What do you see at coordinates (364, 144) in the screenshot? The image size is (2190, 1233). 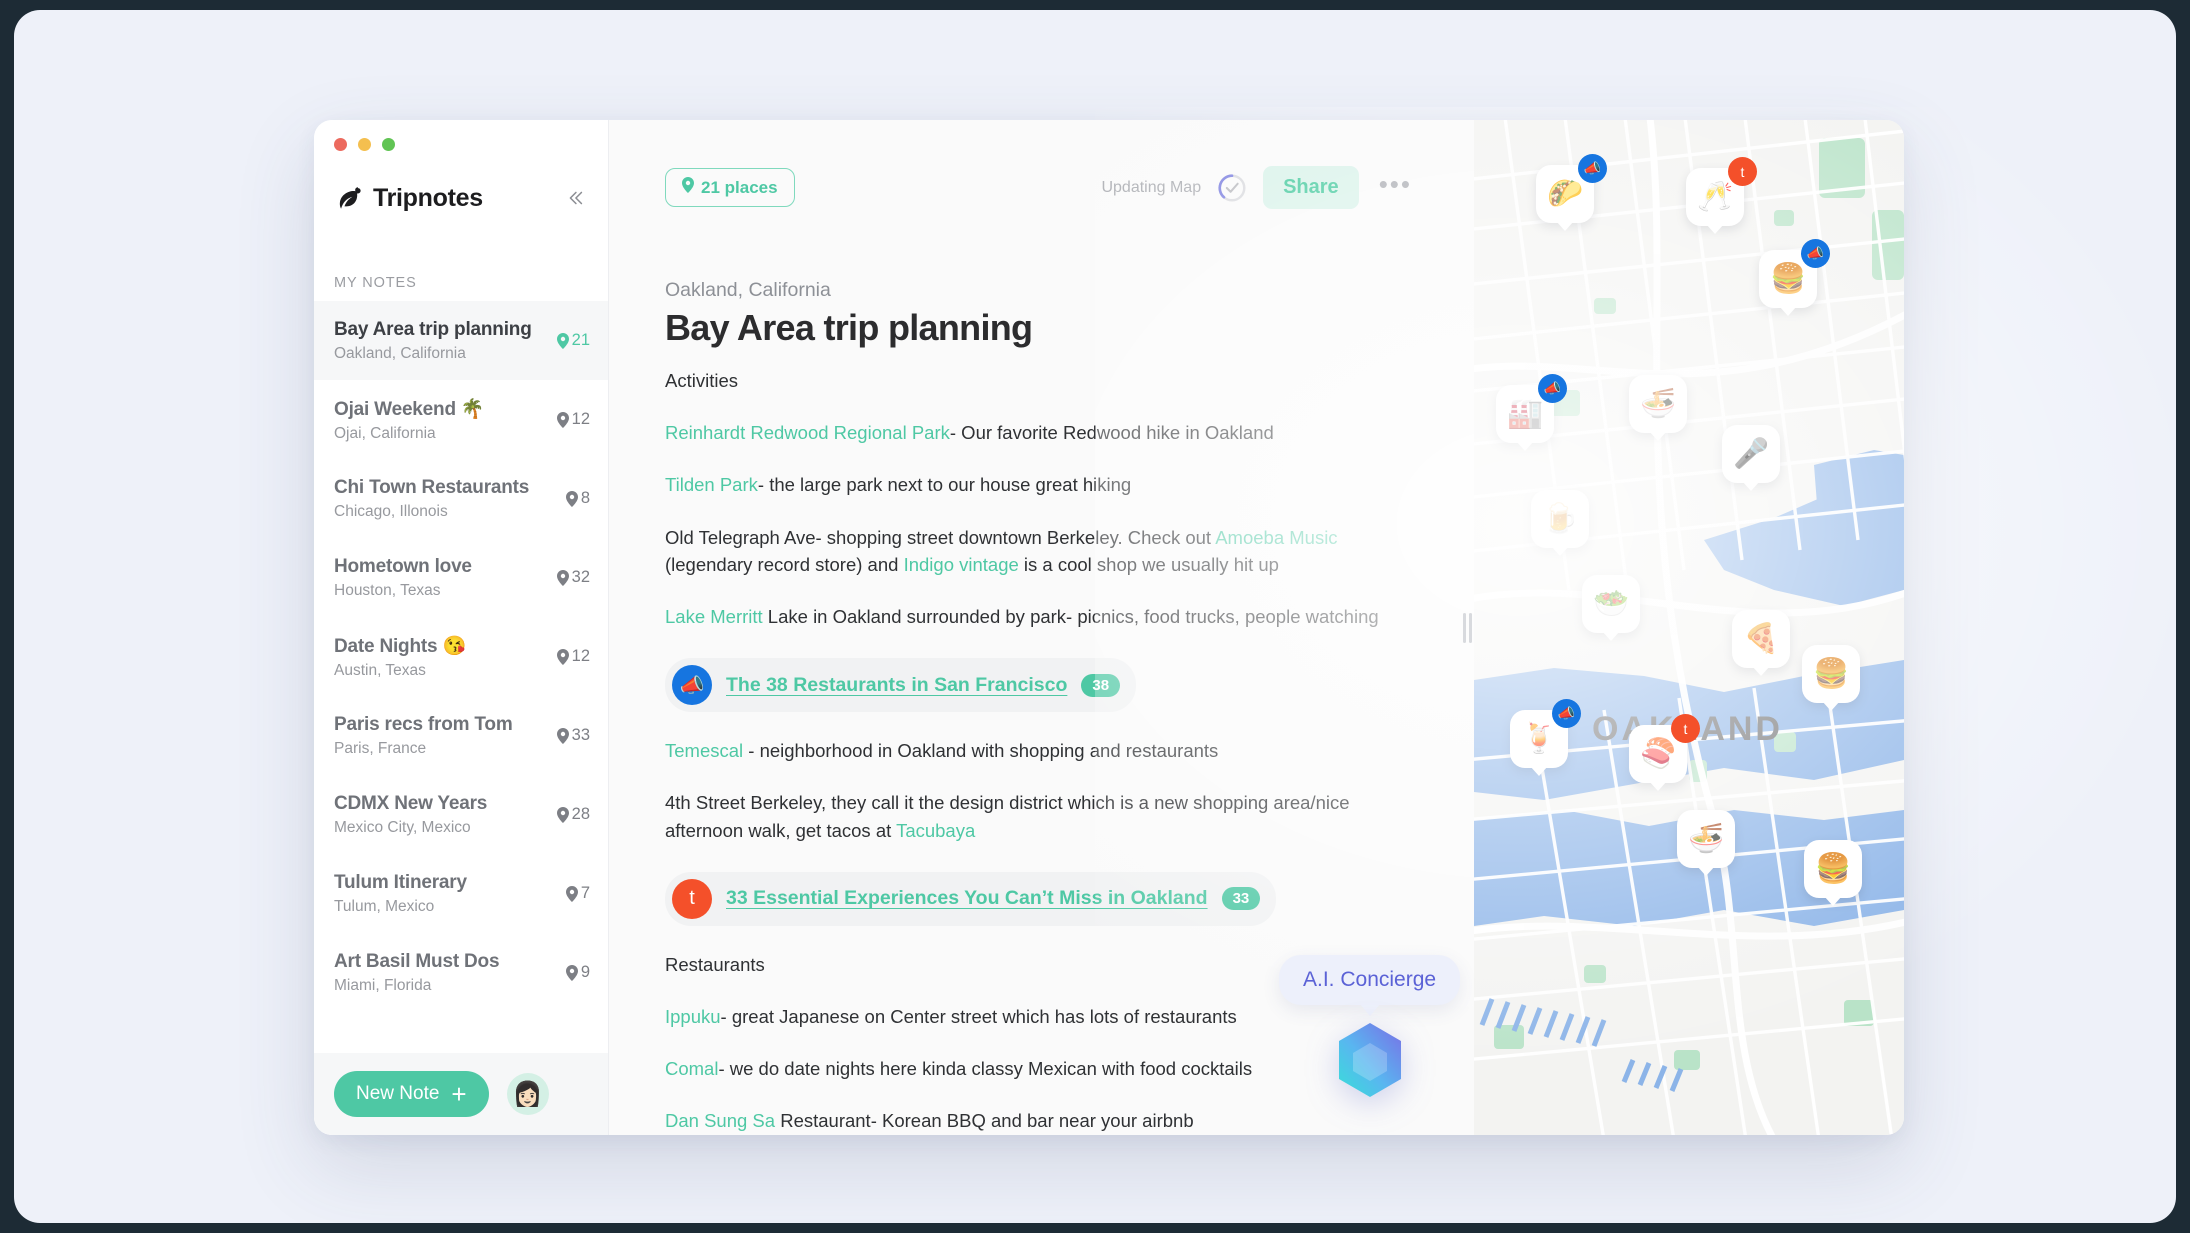 I see `minimize-window-button` at bounding box center [364, 144].